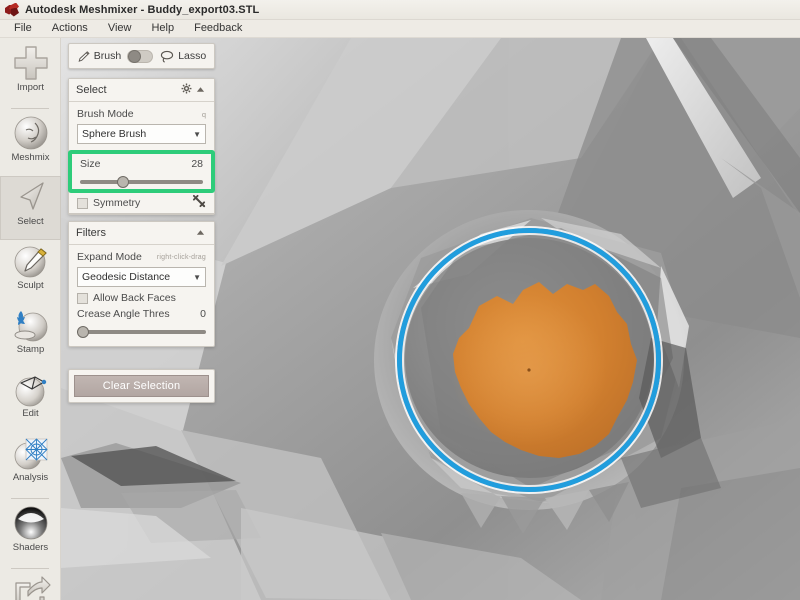 This screenshot has width=800, height=600. I want to click on sidebar-label-shaders: Shaders, so click(30, 547).